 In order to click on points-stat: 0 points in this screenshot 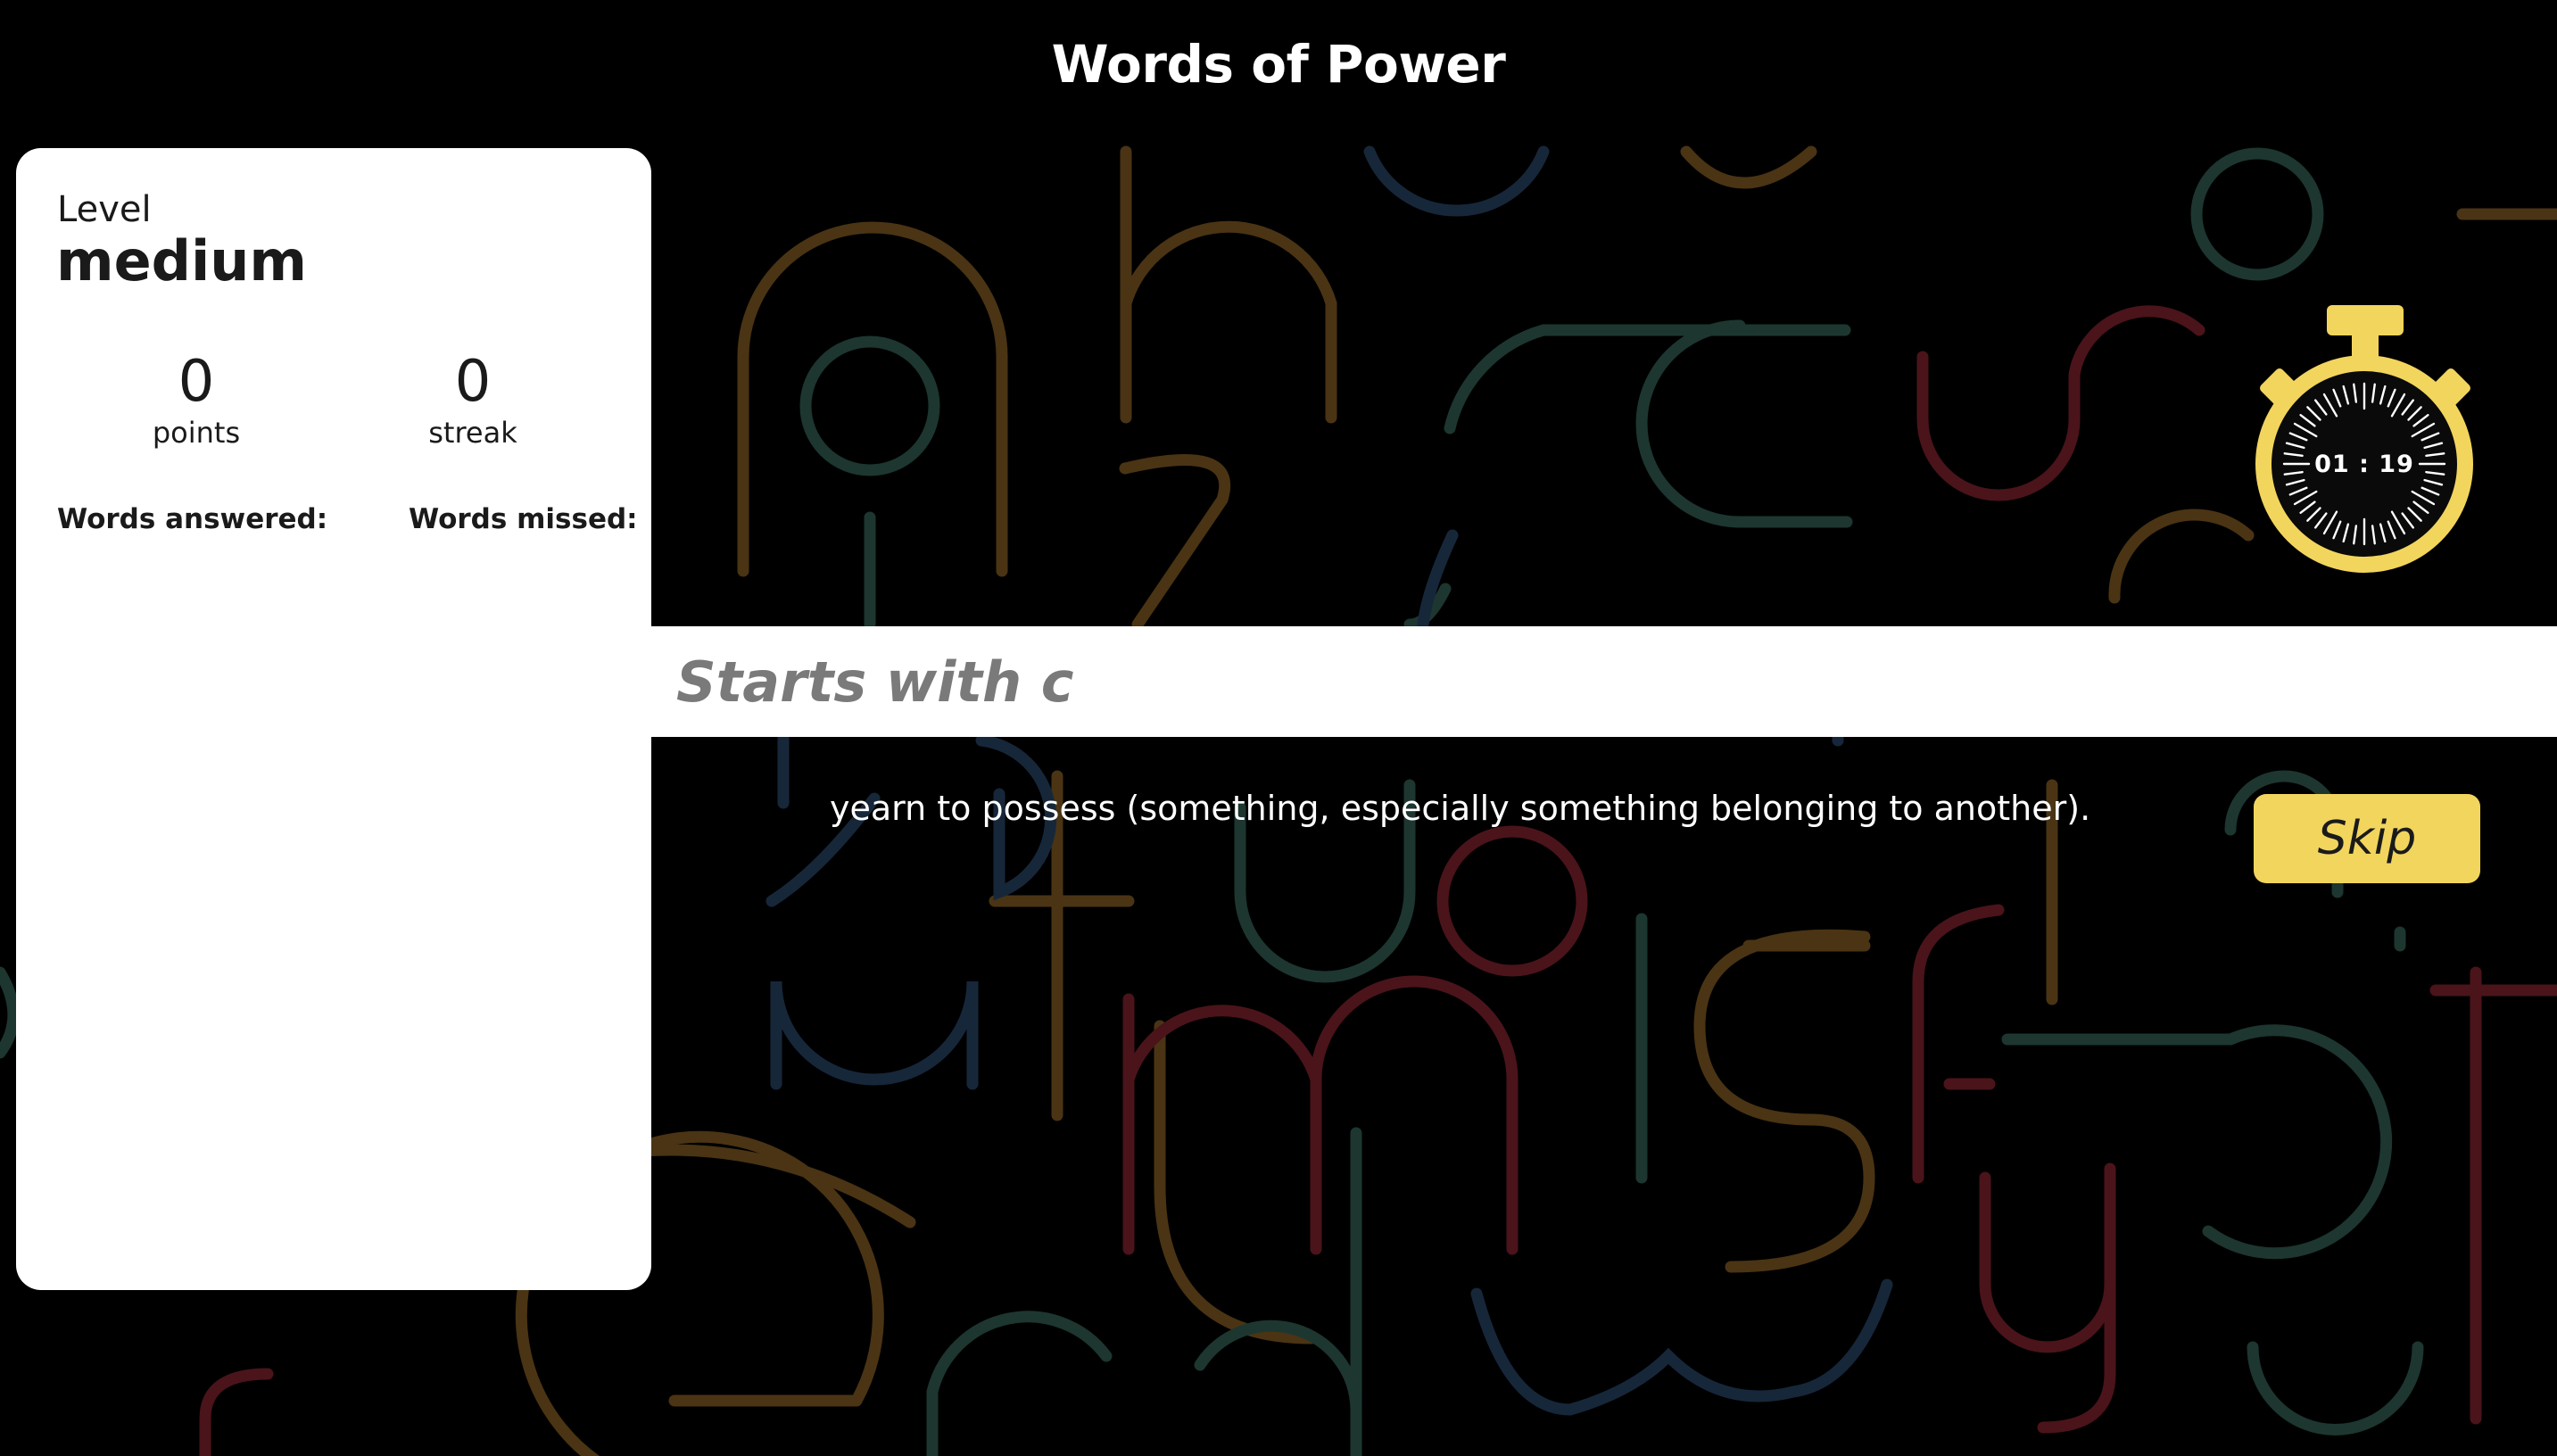, I will do `click(196, 399)`.